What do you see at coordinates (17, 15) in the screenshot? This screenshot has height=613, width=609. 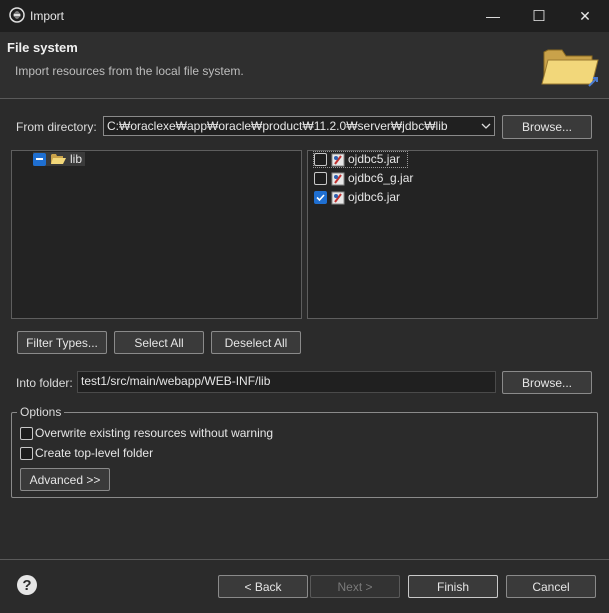 I see `eclipse-app-icon` at bounding box center [17, 15].